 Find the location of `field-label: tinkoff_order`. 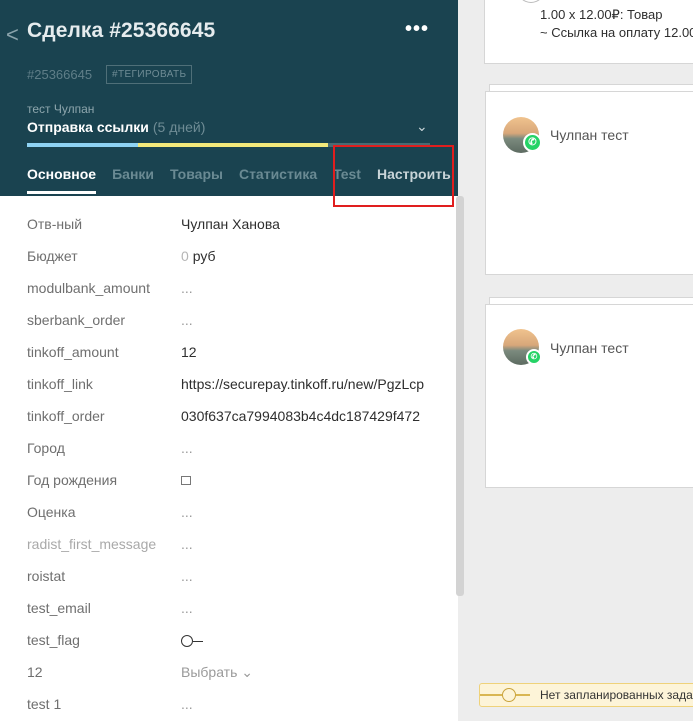

field-label: tinkoff_order is located at coordinates (66, 416).